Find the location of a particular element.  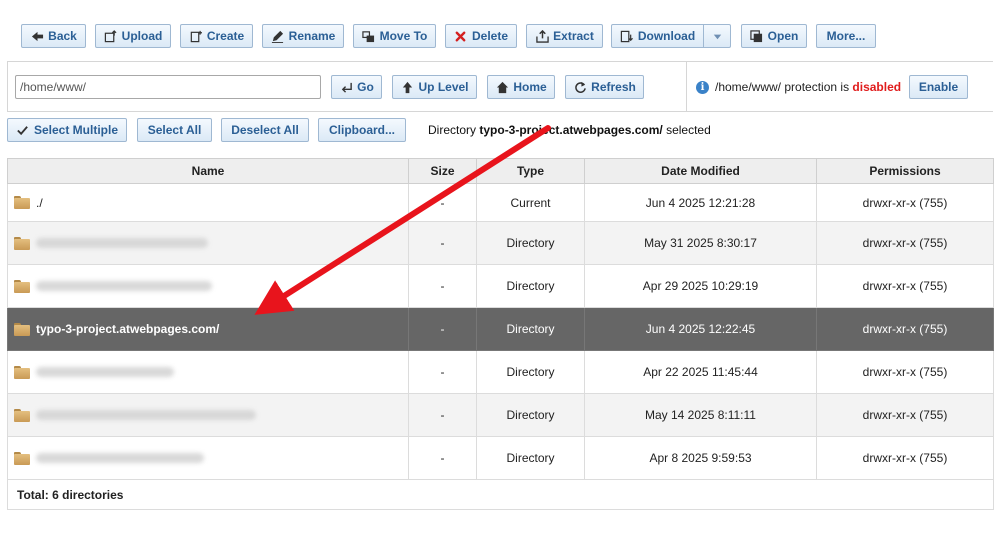

refresh-icon is located at coordinates (580, 87).